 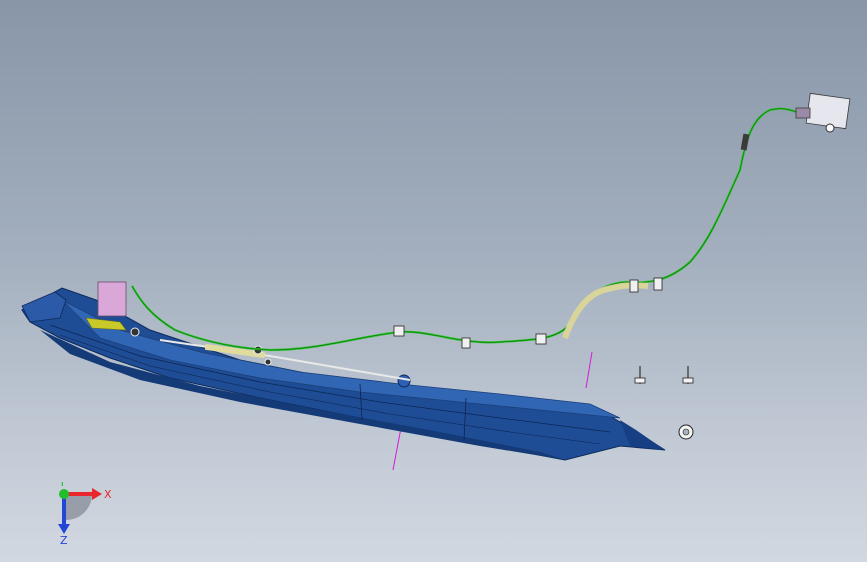 I want to click on washer-inner, so click(x=686, y=432).